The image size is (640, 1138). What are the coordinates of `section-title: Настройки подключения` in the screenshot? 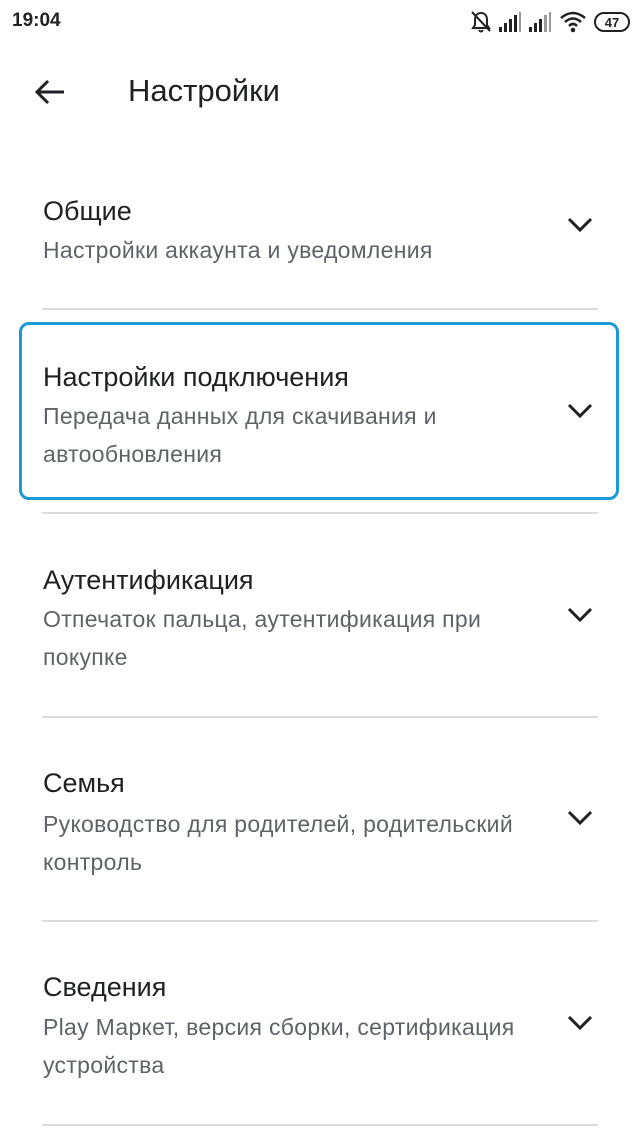 It's located at (196, 377).